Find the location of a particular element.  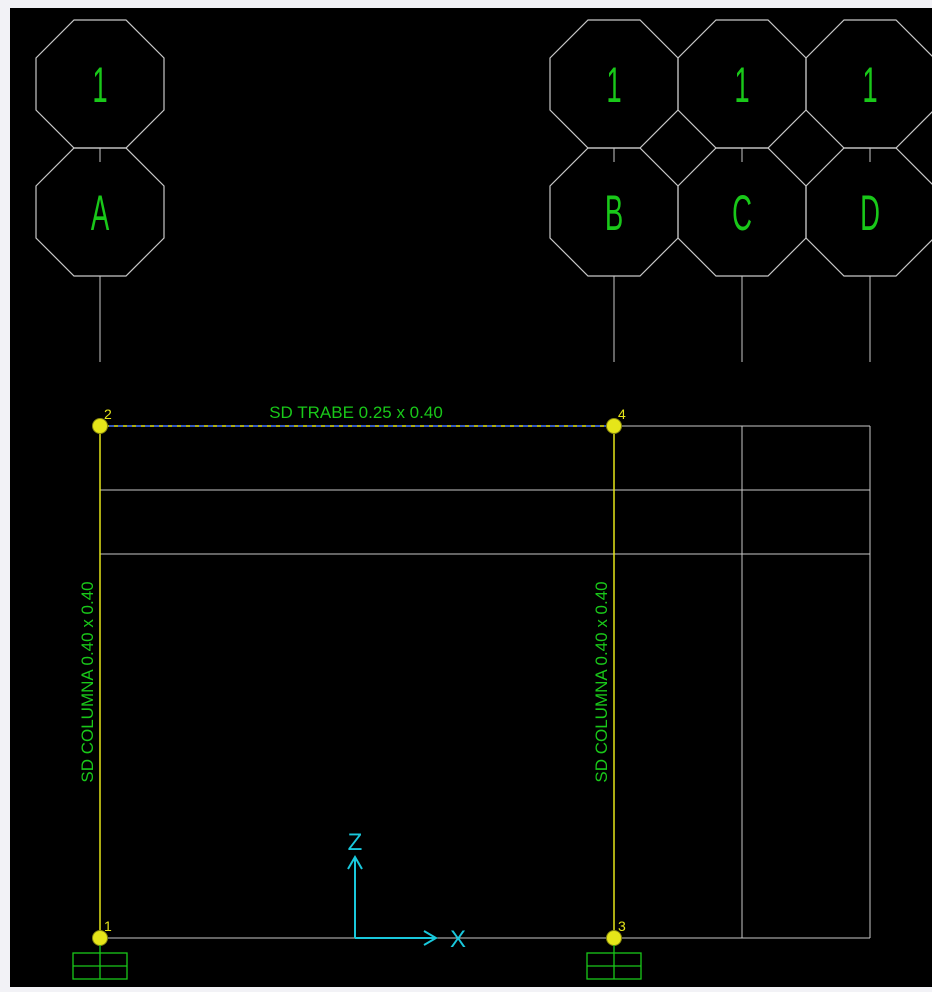

column-label-left: SD COLUMNA 0.40 x 0.40 is located at coordinates (87, 681).